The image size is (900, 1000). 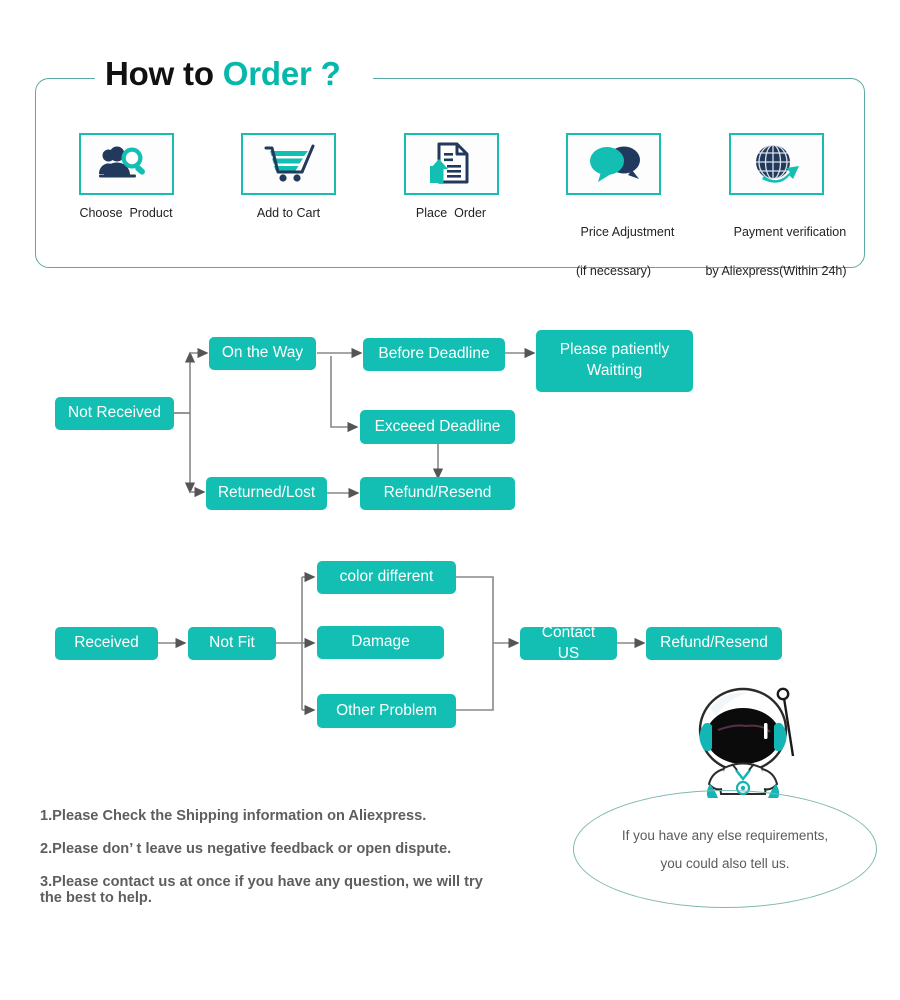 I want to click on bubble-line-2: you could also tell us., so click(x=725, y=864).